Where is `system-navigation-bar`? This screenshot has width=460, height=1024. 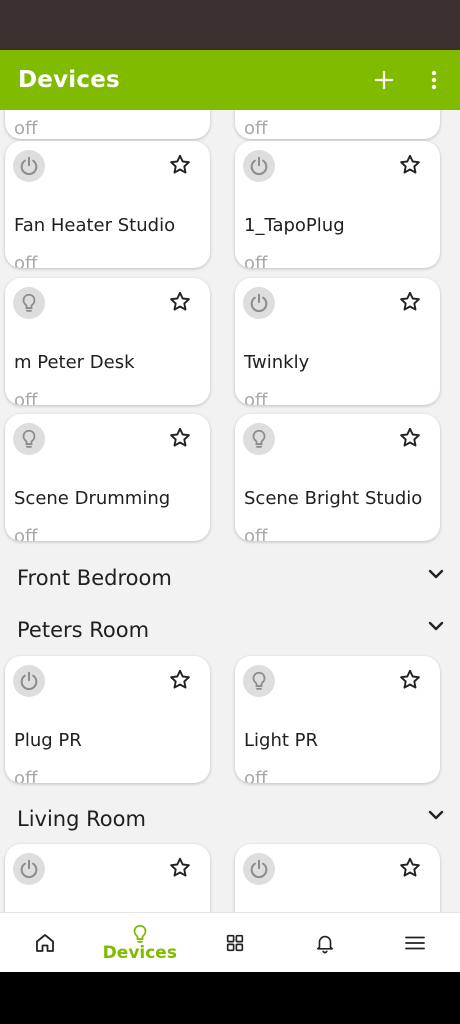 system-navigation-bar is located at coordinates (230, 998).